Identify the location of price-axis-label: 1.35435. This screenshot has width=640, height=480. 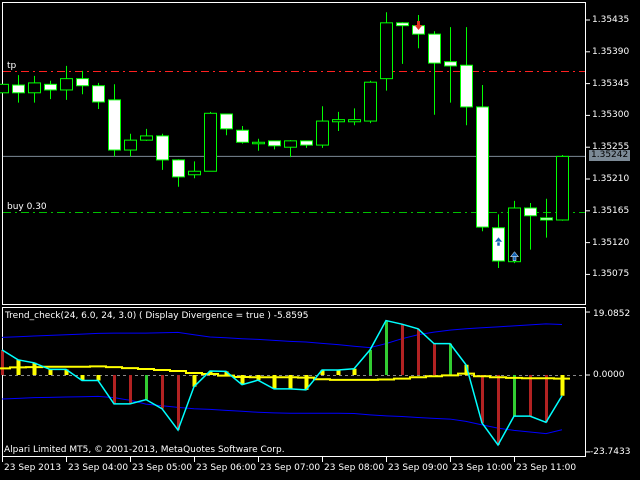
(611, 20).